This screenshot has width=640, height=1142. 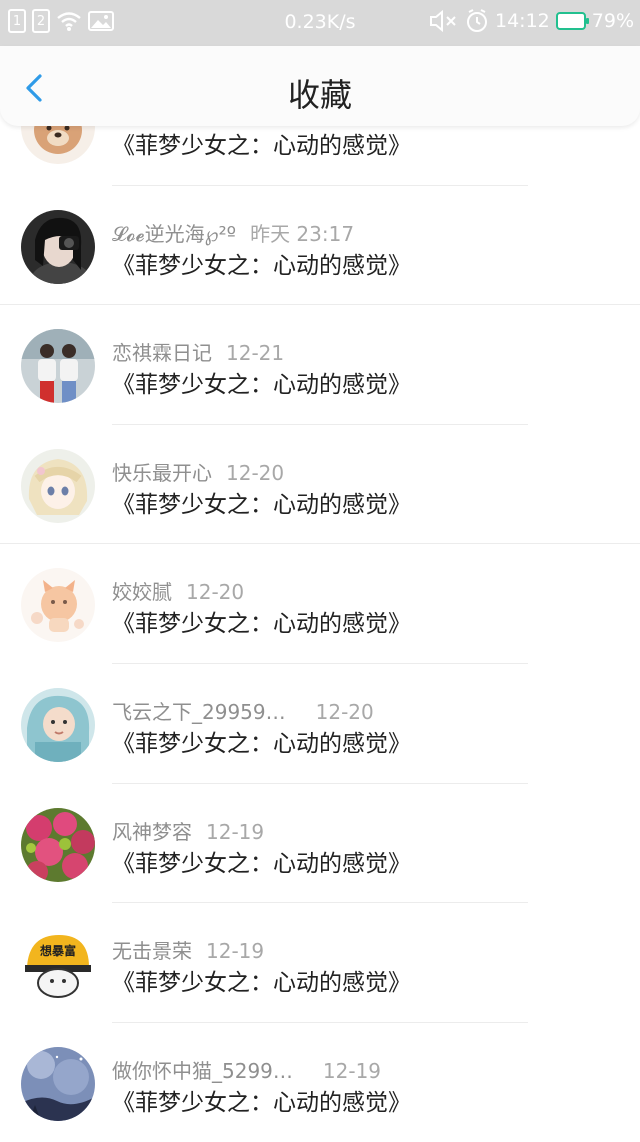 I want to click on item-meta: 风神梦容 12-19, so click(x=188, y=830).